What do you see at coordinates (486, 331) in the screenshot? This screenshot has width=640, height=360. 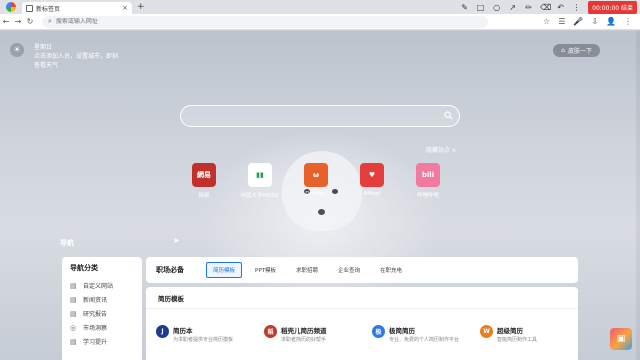 I see `super-resume-logo-icon: W` at bounding box center [486, 331].